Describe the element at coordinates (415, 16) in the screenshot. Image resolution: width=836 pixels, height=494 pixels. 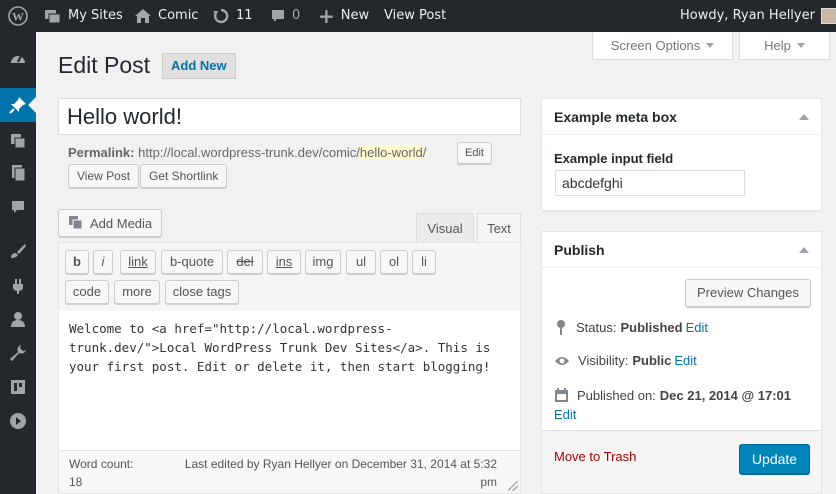
I see `view-post-link: View Post` at that location.